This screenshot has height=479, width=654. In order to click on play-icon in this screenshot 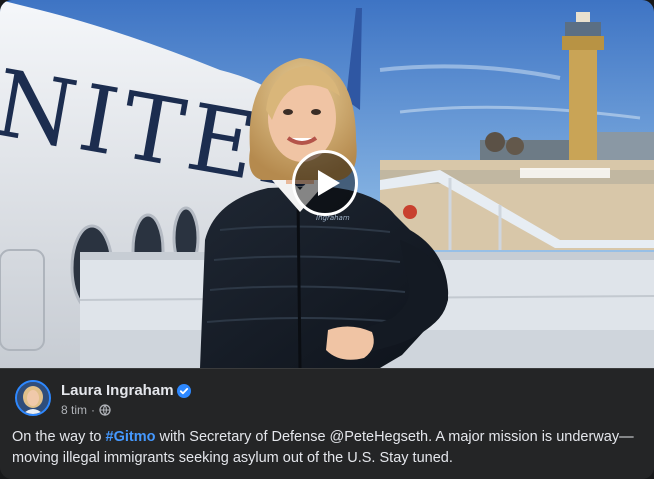, I will do `click(329, 183)`.